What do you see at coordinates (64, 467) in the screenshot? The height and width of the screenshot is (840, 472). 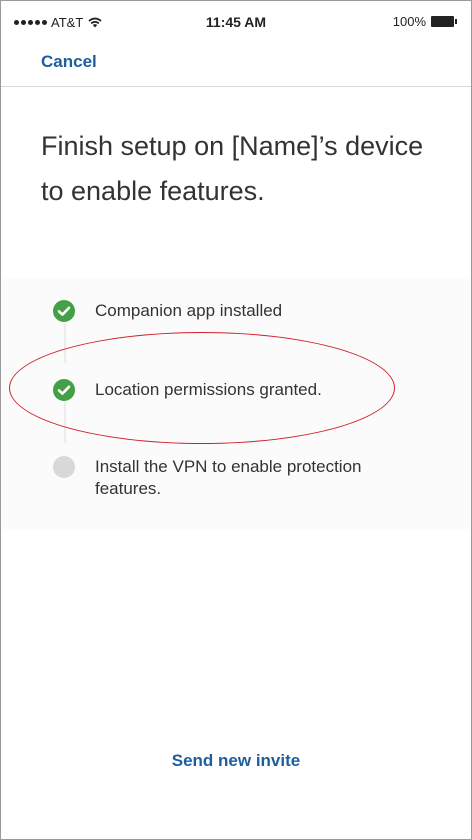 I see `empty-circle-icon` at bounding box center [64, 467].